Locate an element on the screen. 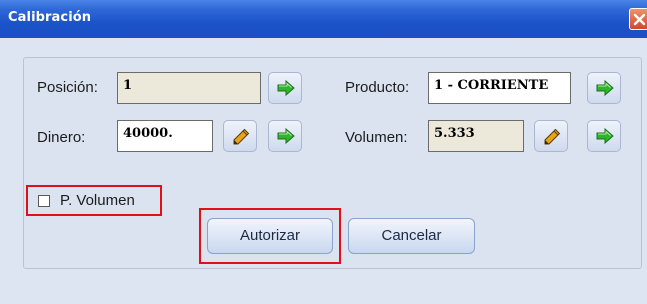  cancelar-button: Cancelar is located at coordinates (411, 236).